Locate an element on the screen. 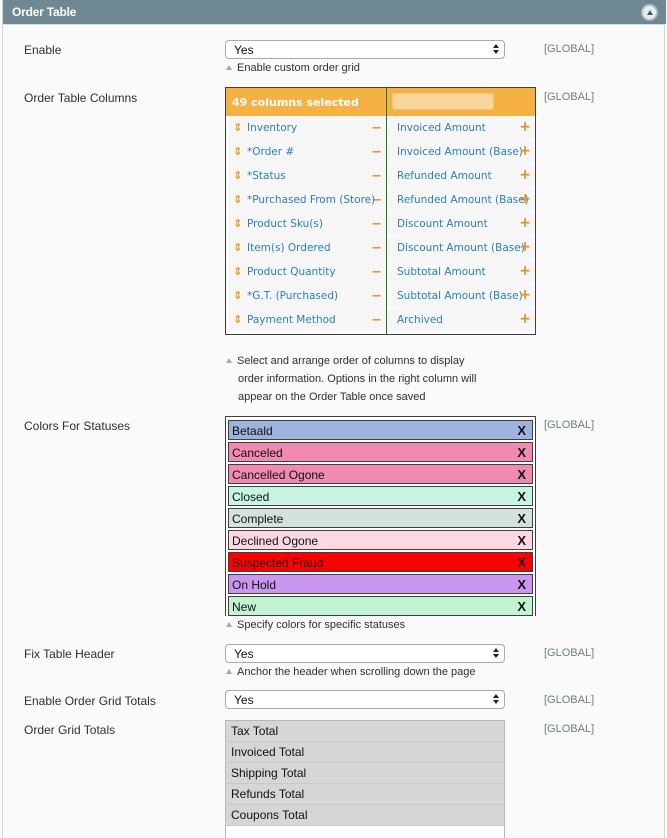 This screenshot has width=667, height=838. status-color-item: Betaald X is located at coordinates (380, 430).